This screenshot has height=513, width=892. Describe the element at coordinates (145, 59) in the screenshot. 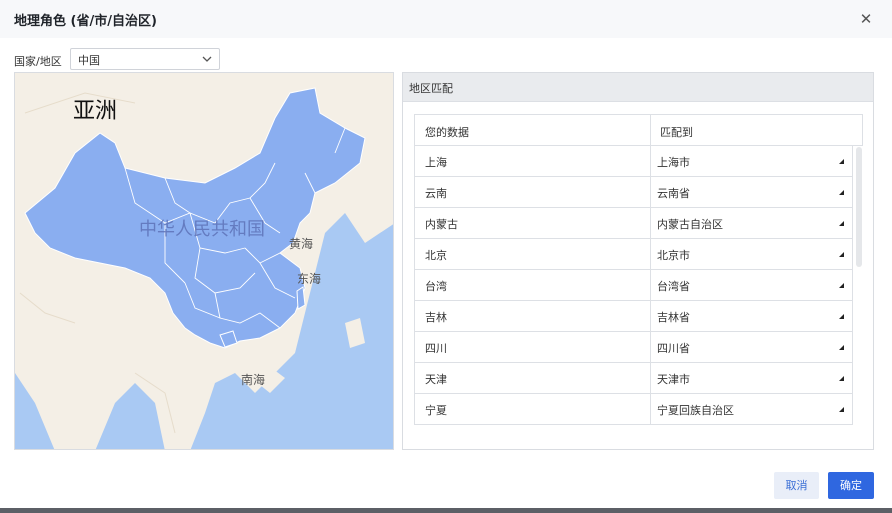

I see `country-select: 中国` at that location.